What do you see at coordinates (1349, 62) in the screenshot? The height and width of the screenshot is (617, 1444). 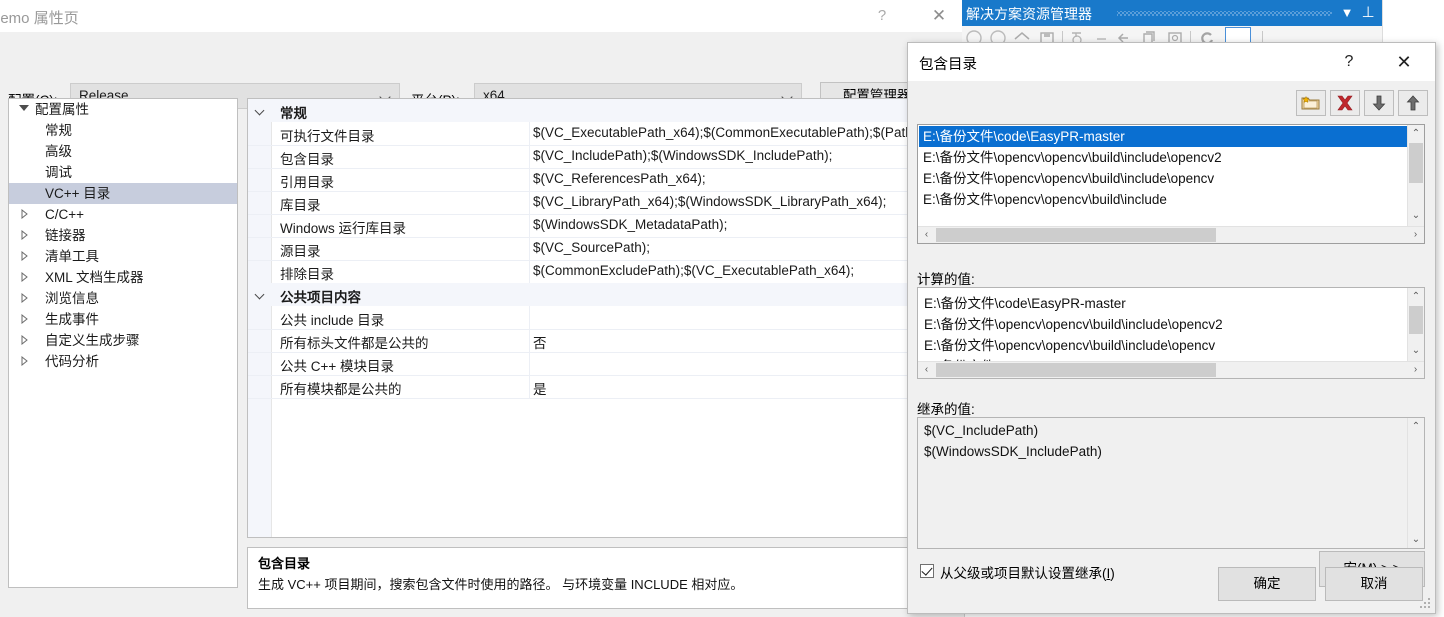 I see `dialog-help-button: ?` at bounding box center [1349, 62].